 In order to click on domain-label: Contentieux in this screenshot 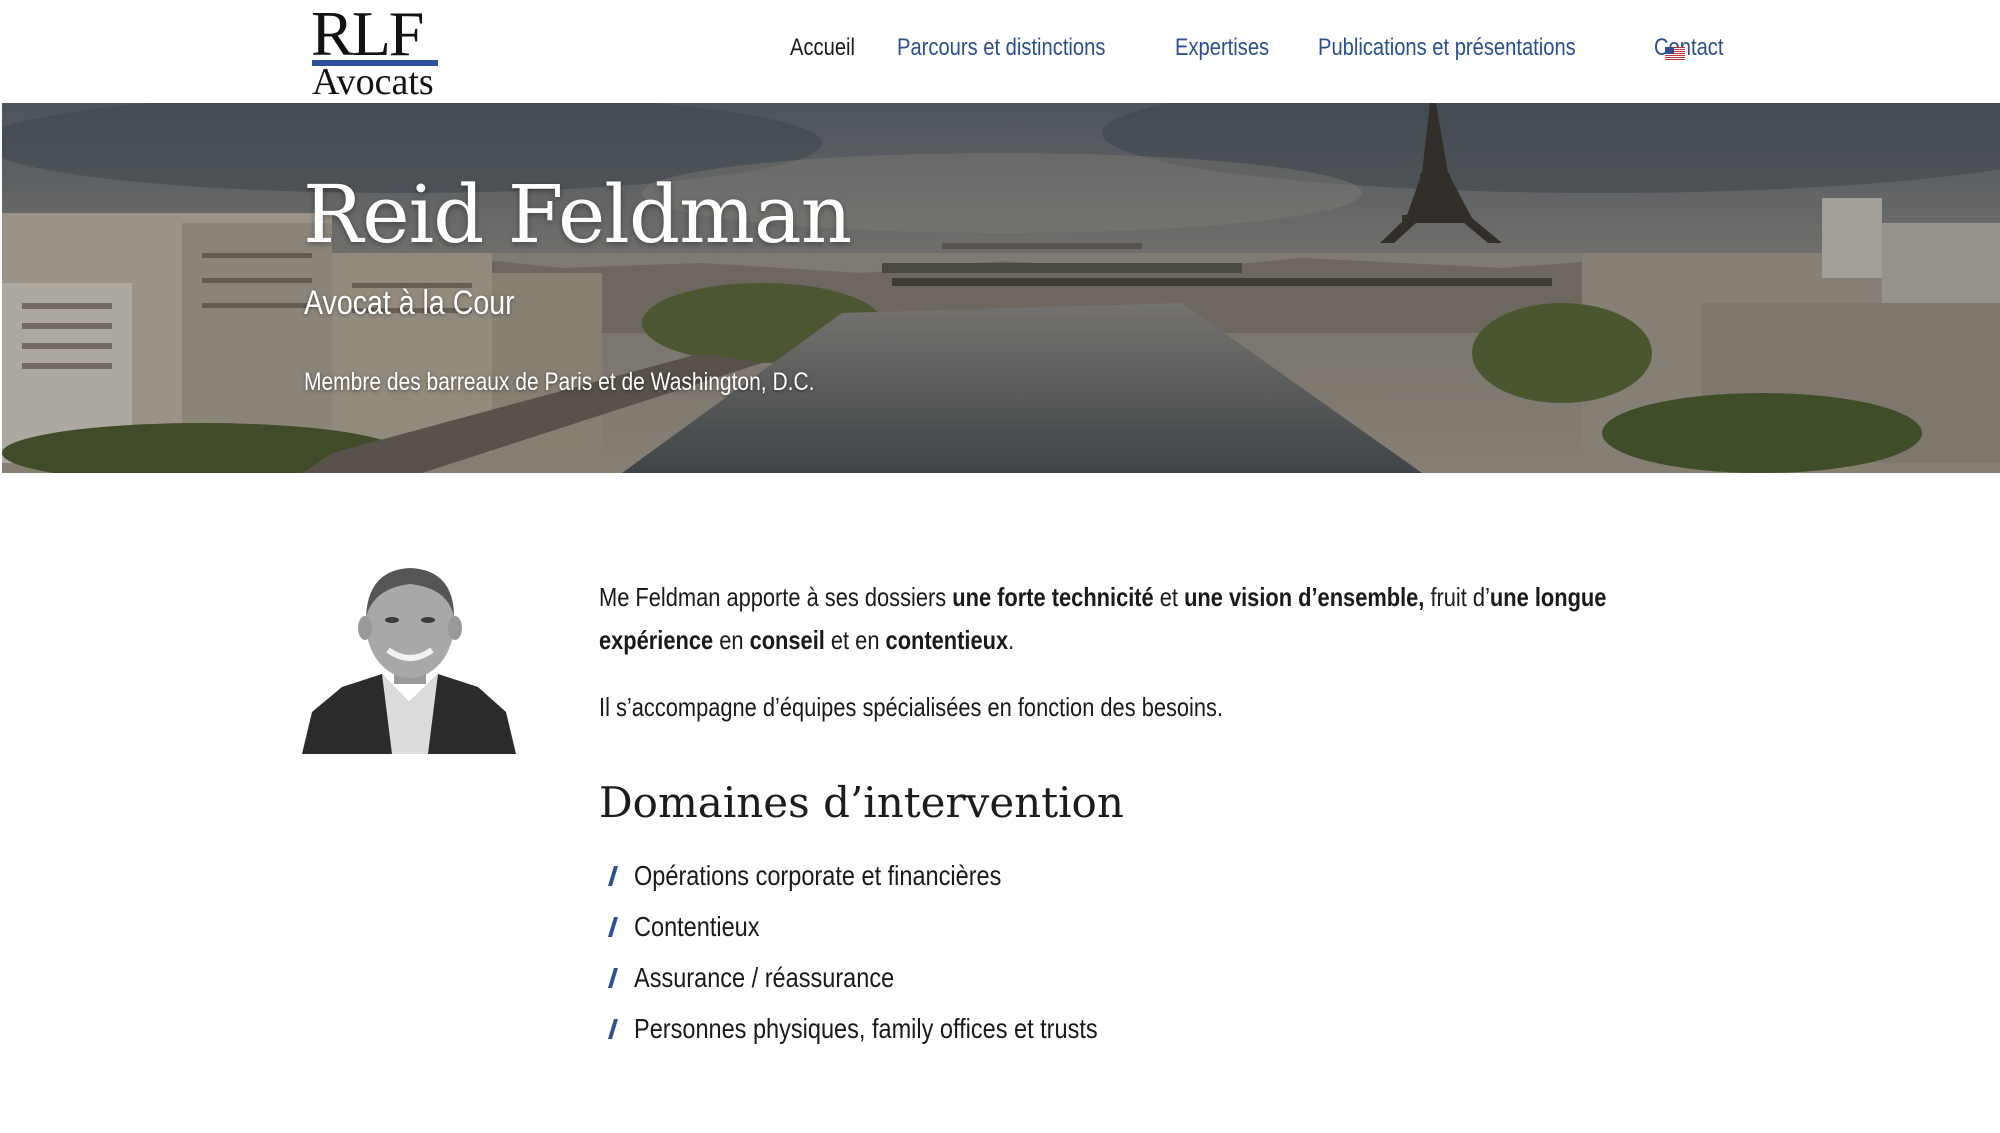, I will do `click(697, 926)`.